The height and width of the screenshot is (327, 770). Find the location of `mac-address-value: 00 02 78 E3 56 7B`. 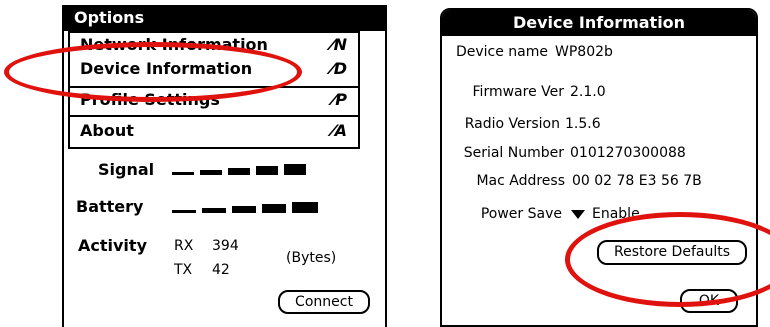

mac-address-value: 00 02 78 E3 56 7B is located at coordinates (637, 181).